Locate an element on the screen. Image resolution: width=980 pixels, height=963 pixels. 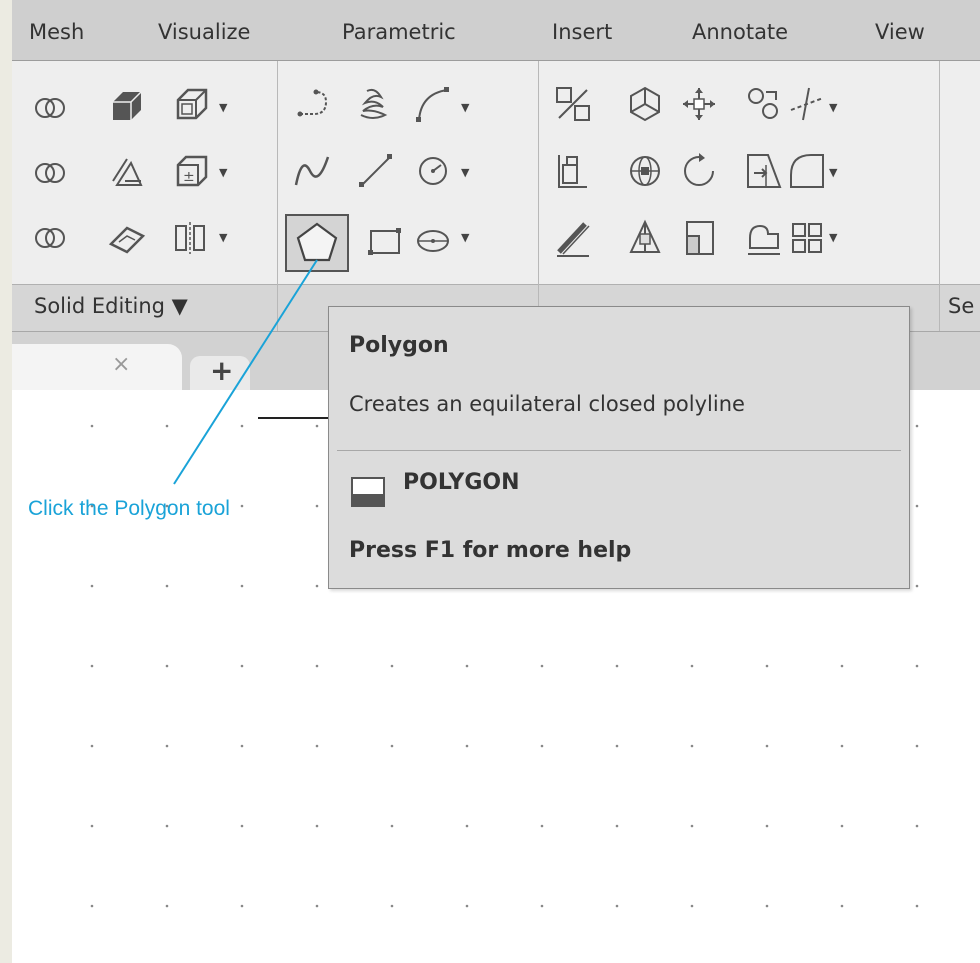
command-line-icon is located at coordinates (368, 492).